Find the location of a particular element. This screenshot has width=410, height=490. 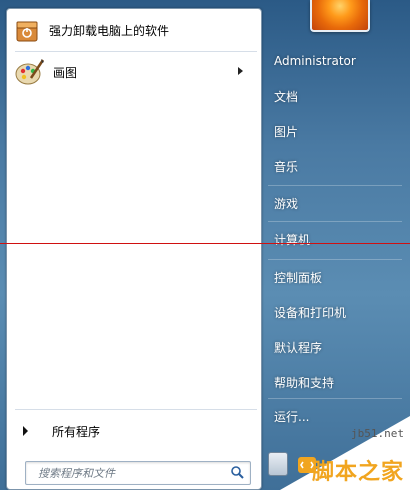

all-programs-label: 所有程序 is located at coordinates (76, 431).